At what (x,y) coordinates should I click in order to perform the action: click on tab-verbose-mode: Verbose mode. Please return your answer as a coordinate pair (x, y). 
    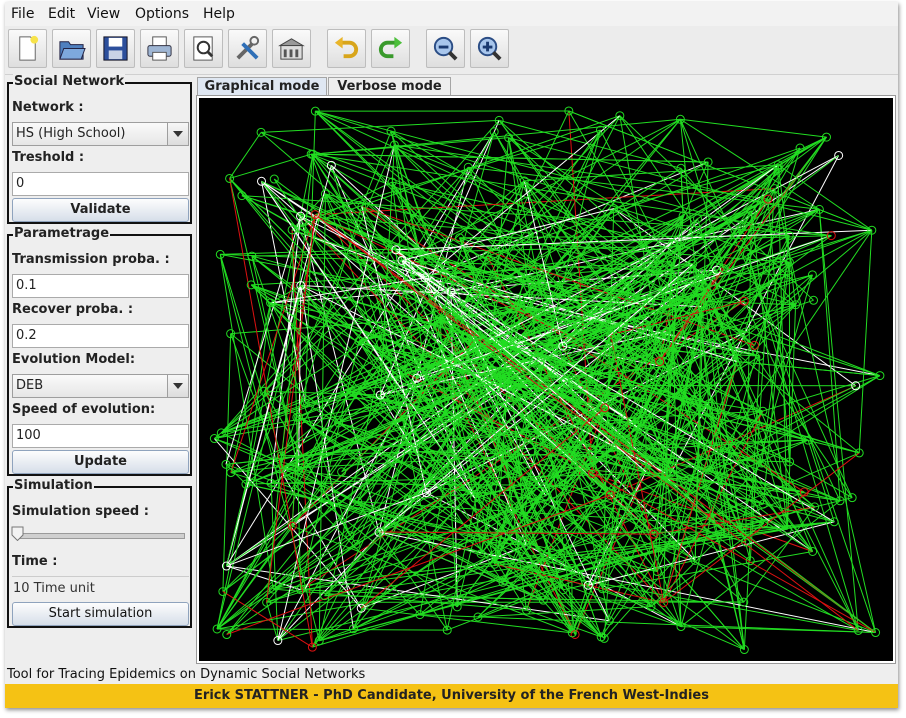
    Looking at the image, I should click on (389, 86).